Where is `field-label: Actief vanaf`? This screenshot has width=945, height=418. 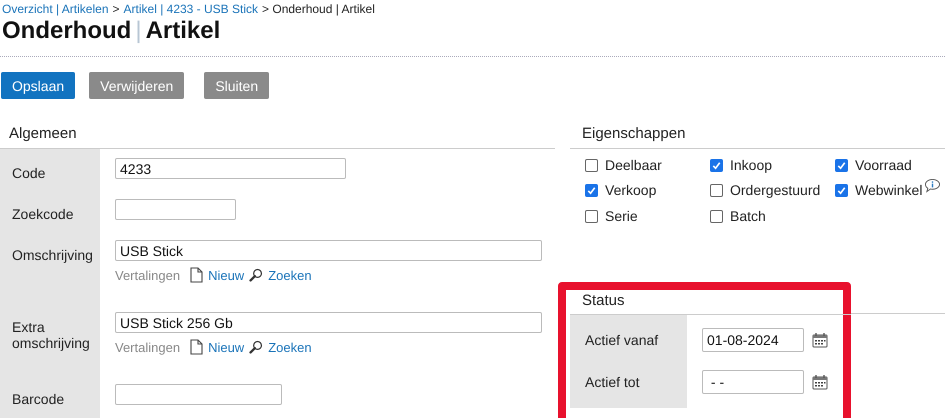
field-label: Actief vanaf is located at coordinates (621, 340).